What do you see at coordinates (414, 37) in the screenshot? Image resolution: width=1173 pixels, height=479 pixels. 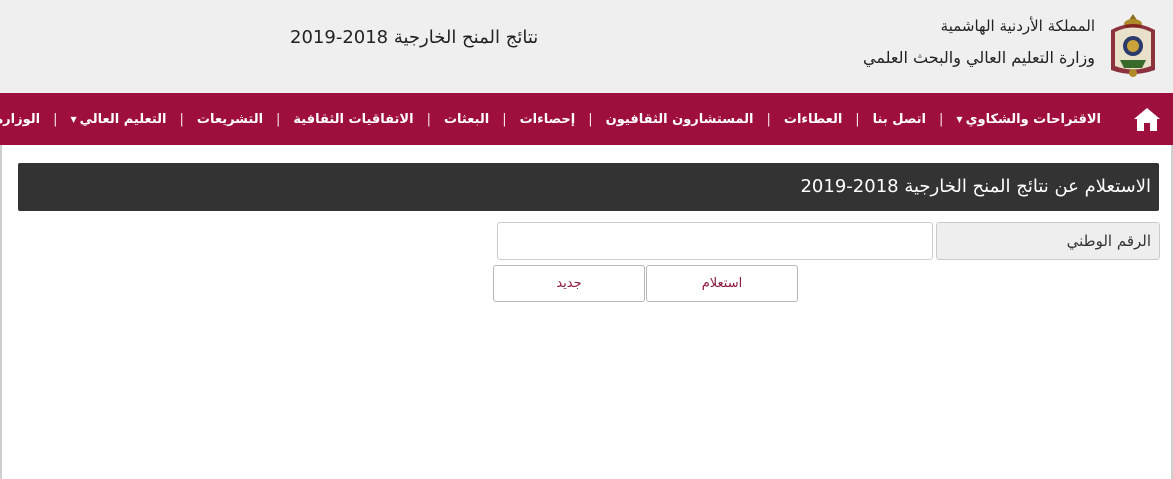 I see `page-title: نتائج المنح الخارجية 2018-2019` at bounding box center [414, 37].